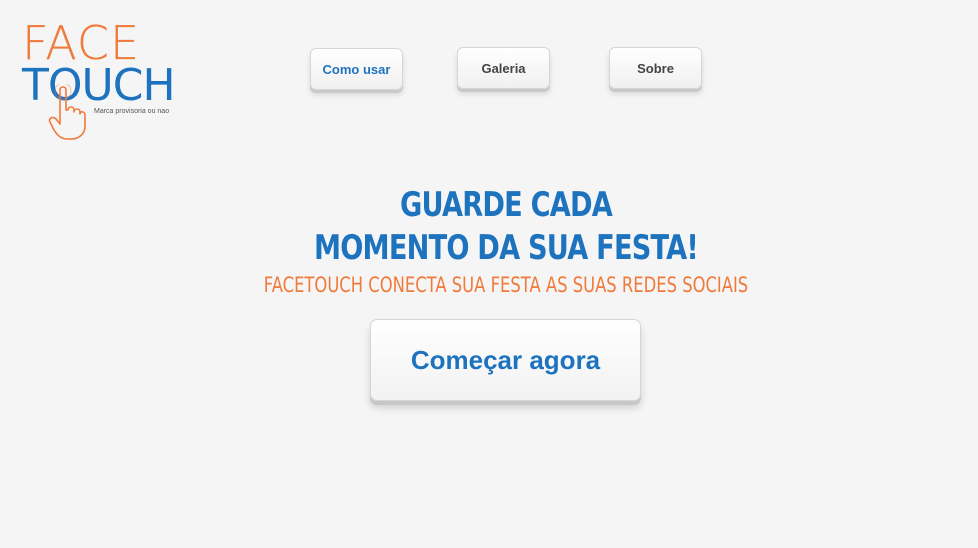  Describe the element at coordinates (356, 69) in the screenshot. I see `nav-button-como-usar: Como usar` at that location.